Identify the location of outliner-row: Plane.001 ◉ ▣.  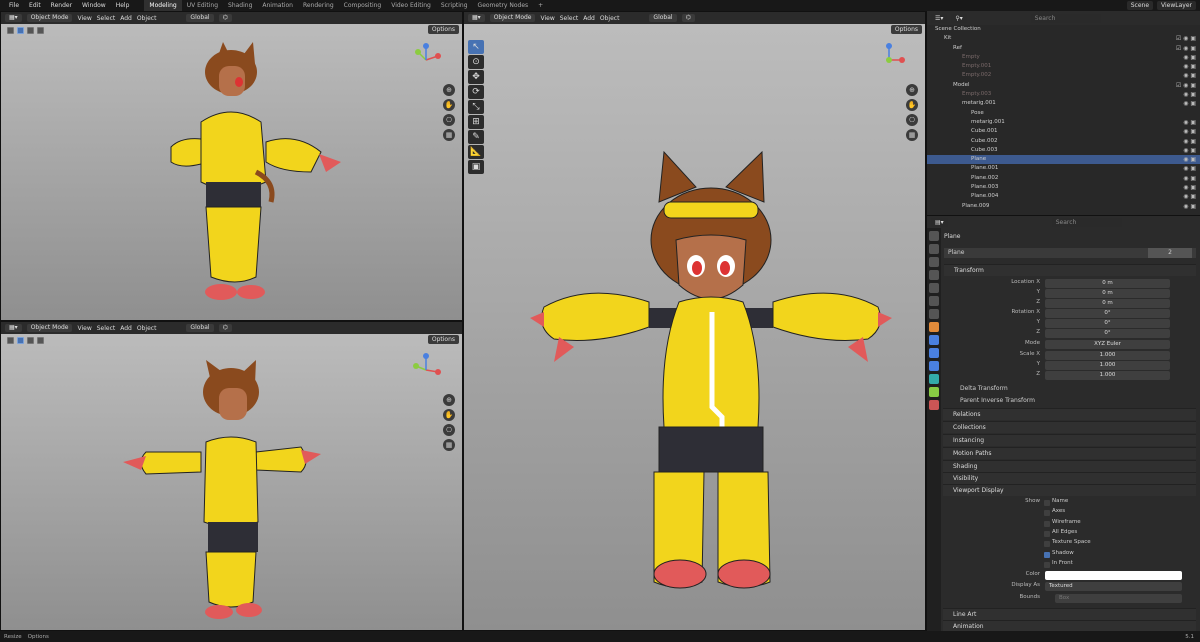
(1063, 168).